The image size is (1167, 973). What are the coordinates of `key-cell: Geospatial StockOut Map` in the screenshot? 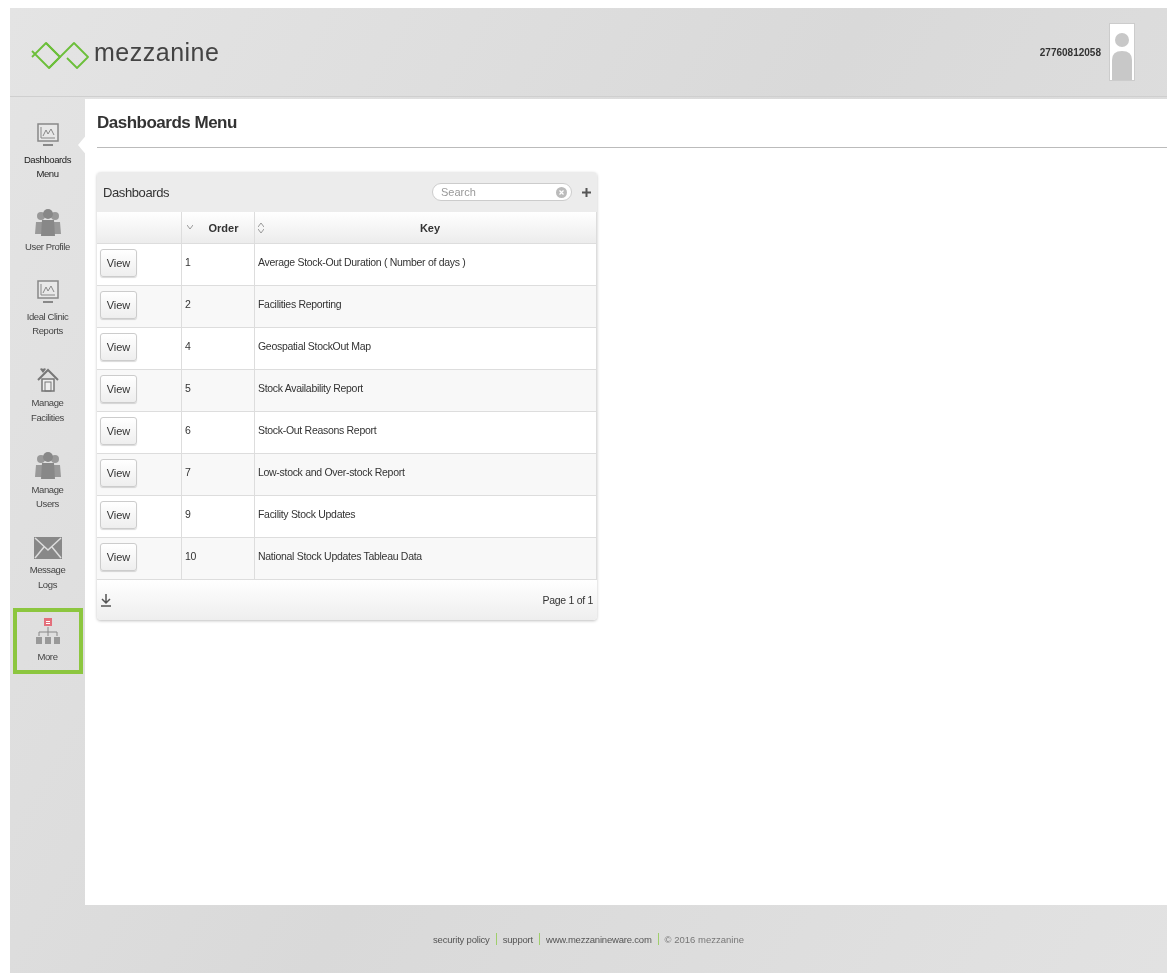 It's located at (426, 348).